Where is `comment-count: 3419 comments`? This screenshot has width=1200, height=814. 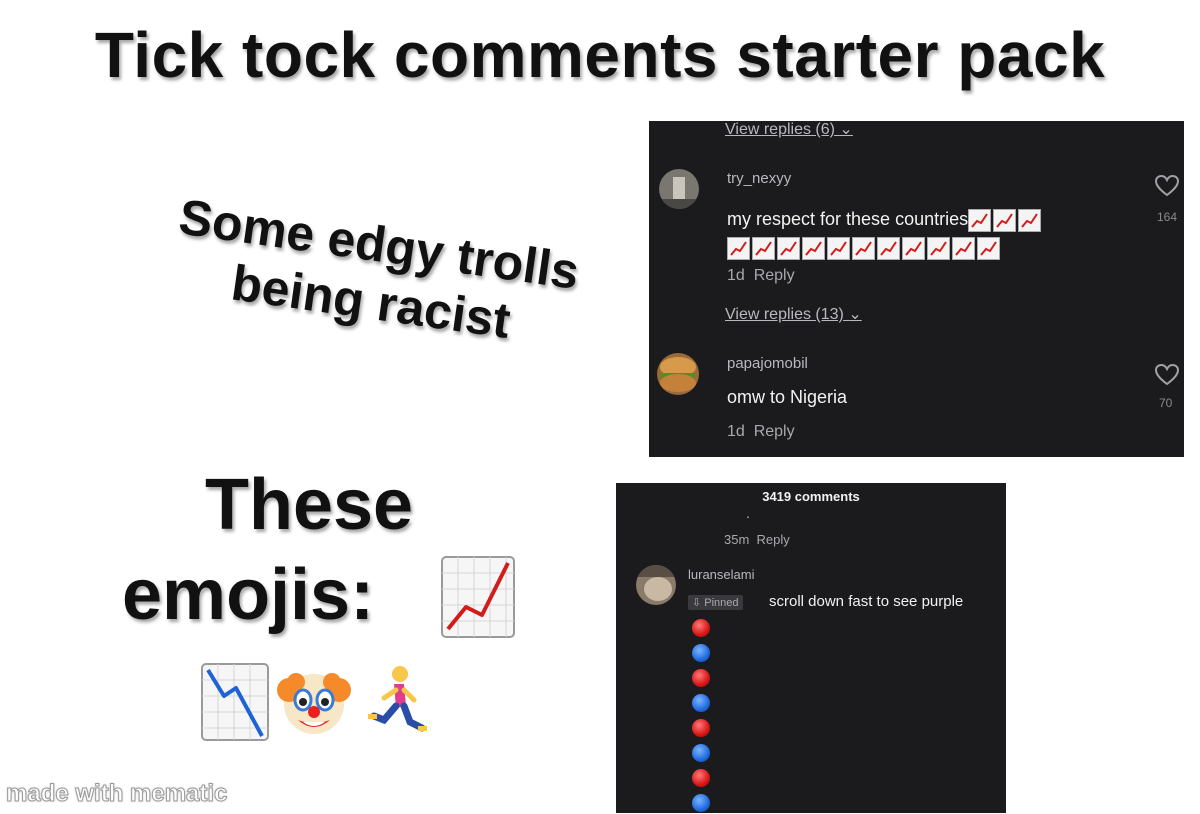 comment-count: 3419 comments is located at coordinates (811, 496).